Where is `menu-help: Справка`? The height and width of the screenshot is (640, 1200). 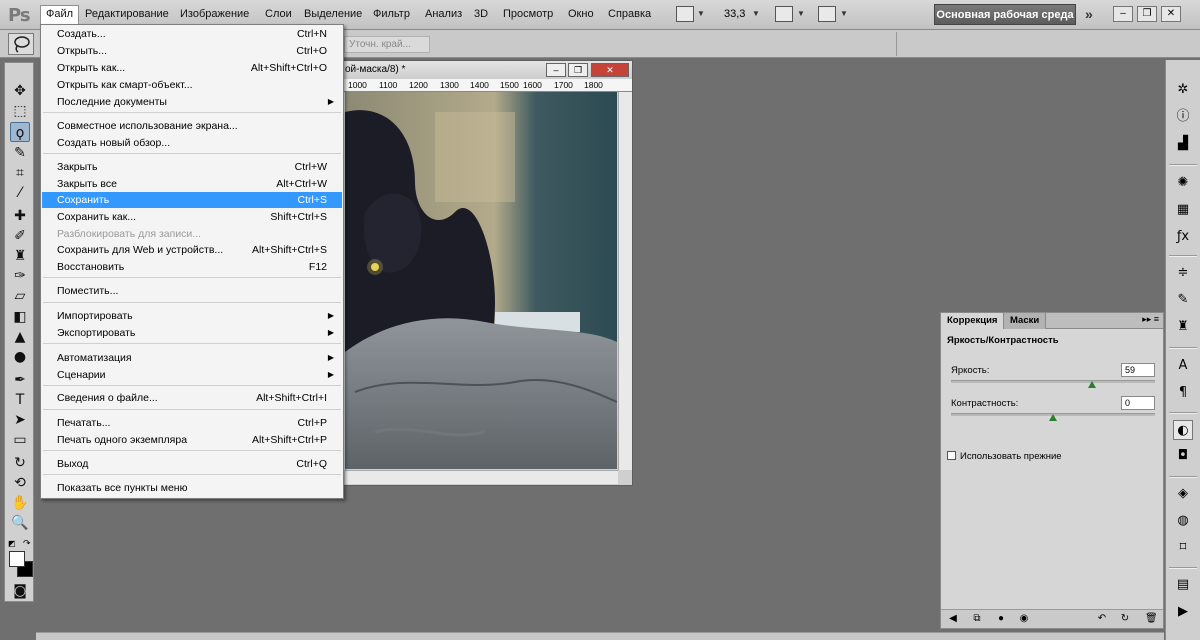
menu-help: Справка is located at coordinates (629, 14).